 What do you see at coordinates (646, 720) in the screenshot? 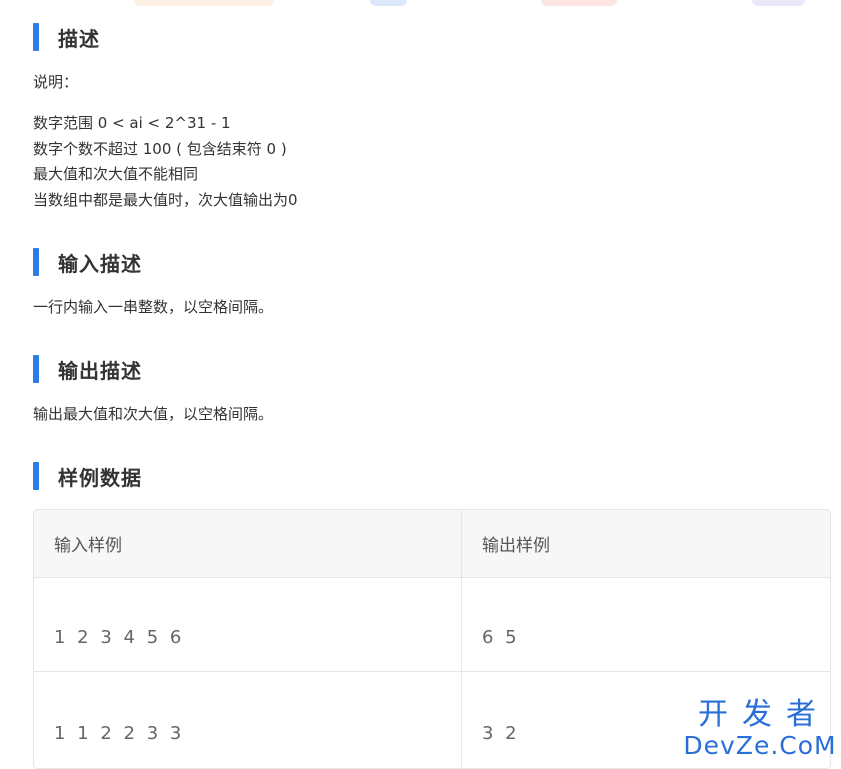
I see `sample-output-cell: 3 2` at bounding box center [646, 720].